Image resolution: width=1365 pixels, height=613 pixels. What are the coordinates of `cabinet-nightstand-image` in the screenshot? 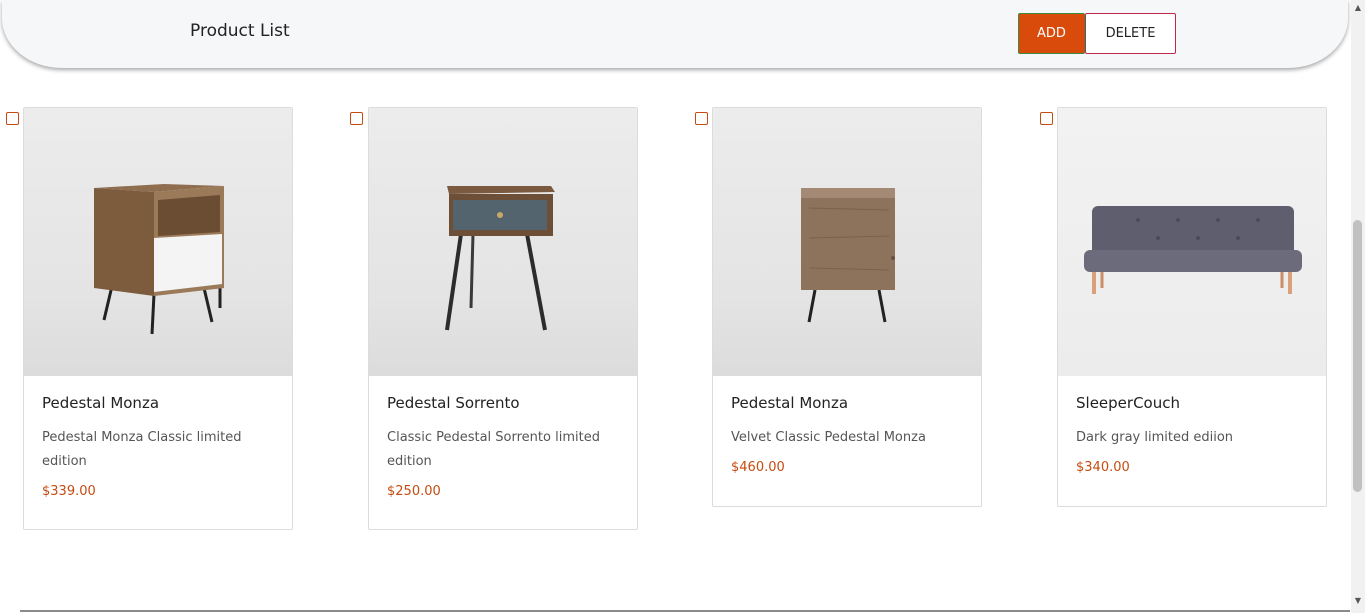 It's located at (847, 242).